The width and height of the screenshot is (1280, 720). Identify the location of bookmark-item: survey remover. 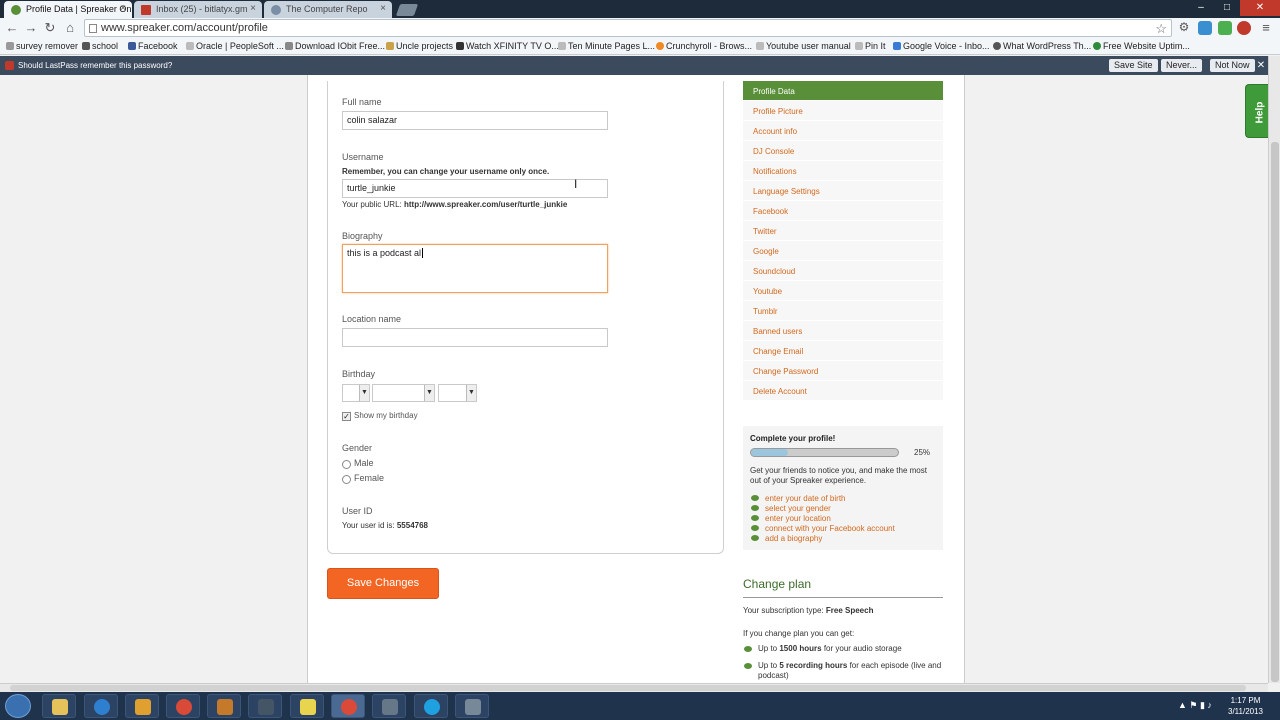
(42, 46).